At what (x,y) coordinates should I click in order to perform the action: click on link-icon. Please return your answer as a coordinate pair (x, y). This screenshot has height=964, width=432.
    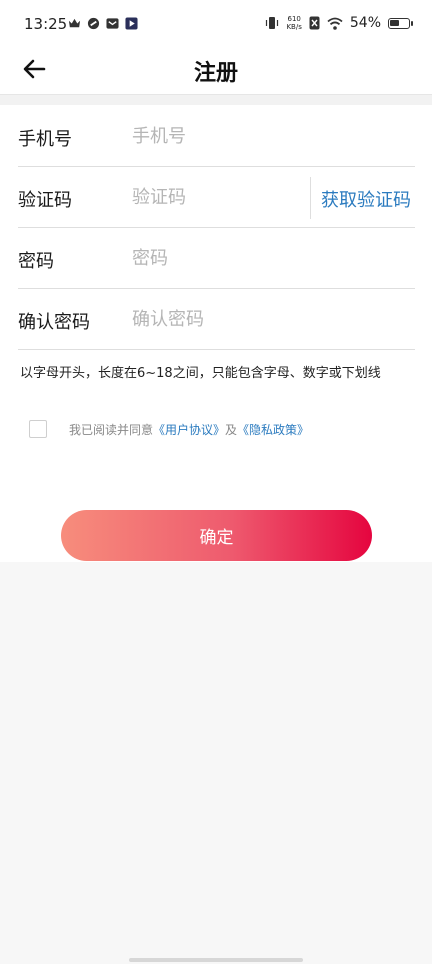
    Looking at the image, I should click on (93, 23).